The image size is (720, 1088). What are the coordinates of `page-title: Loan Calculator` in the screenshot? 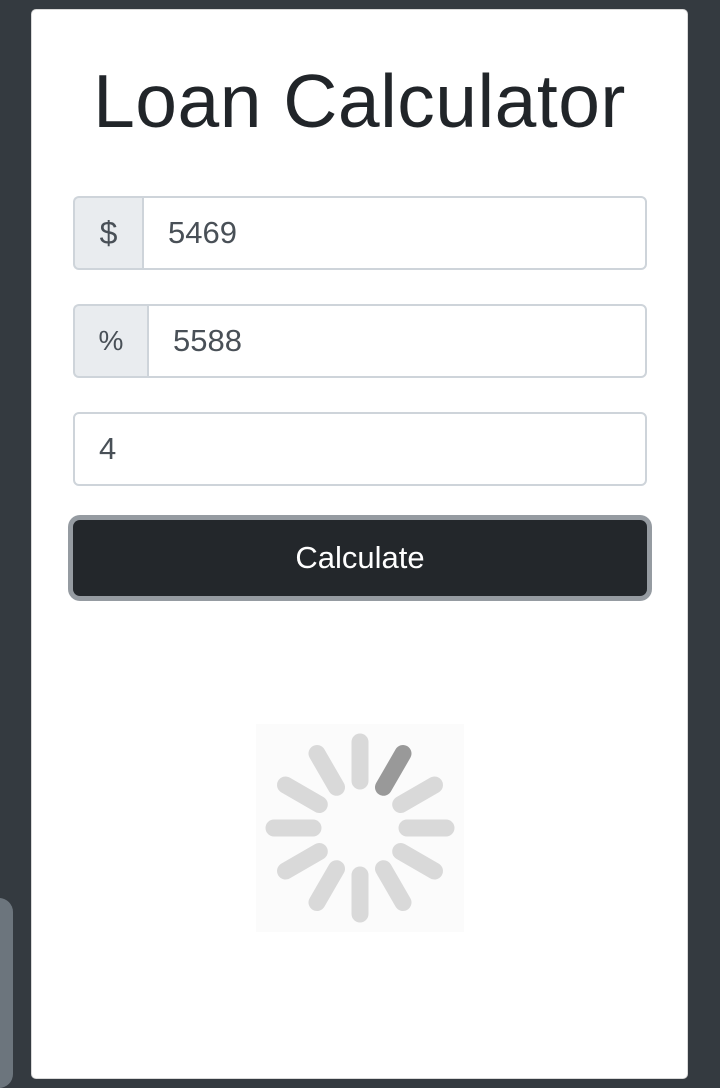 It's located at (359, 101).